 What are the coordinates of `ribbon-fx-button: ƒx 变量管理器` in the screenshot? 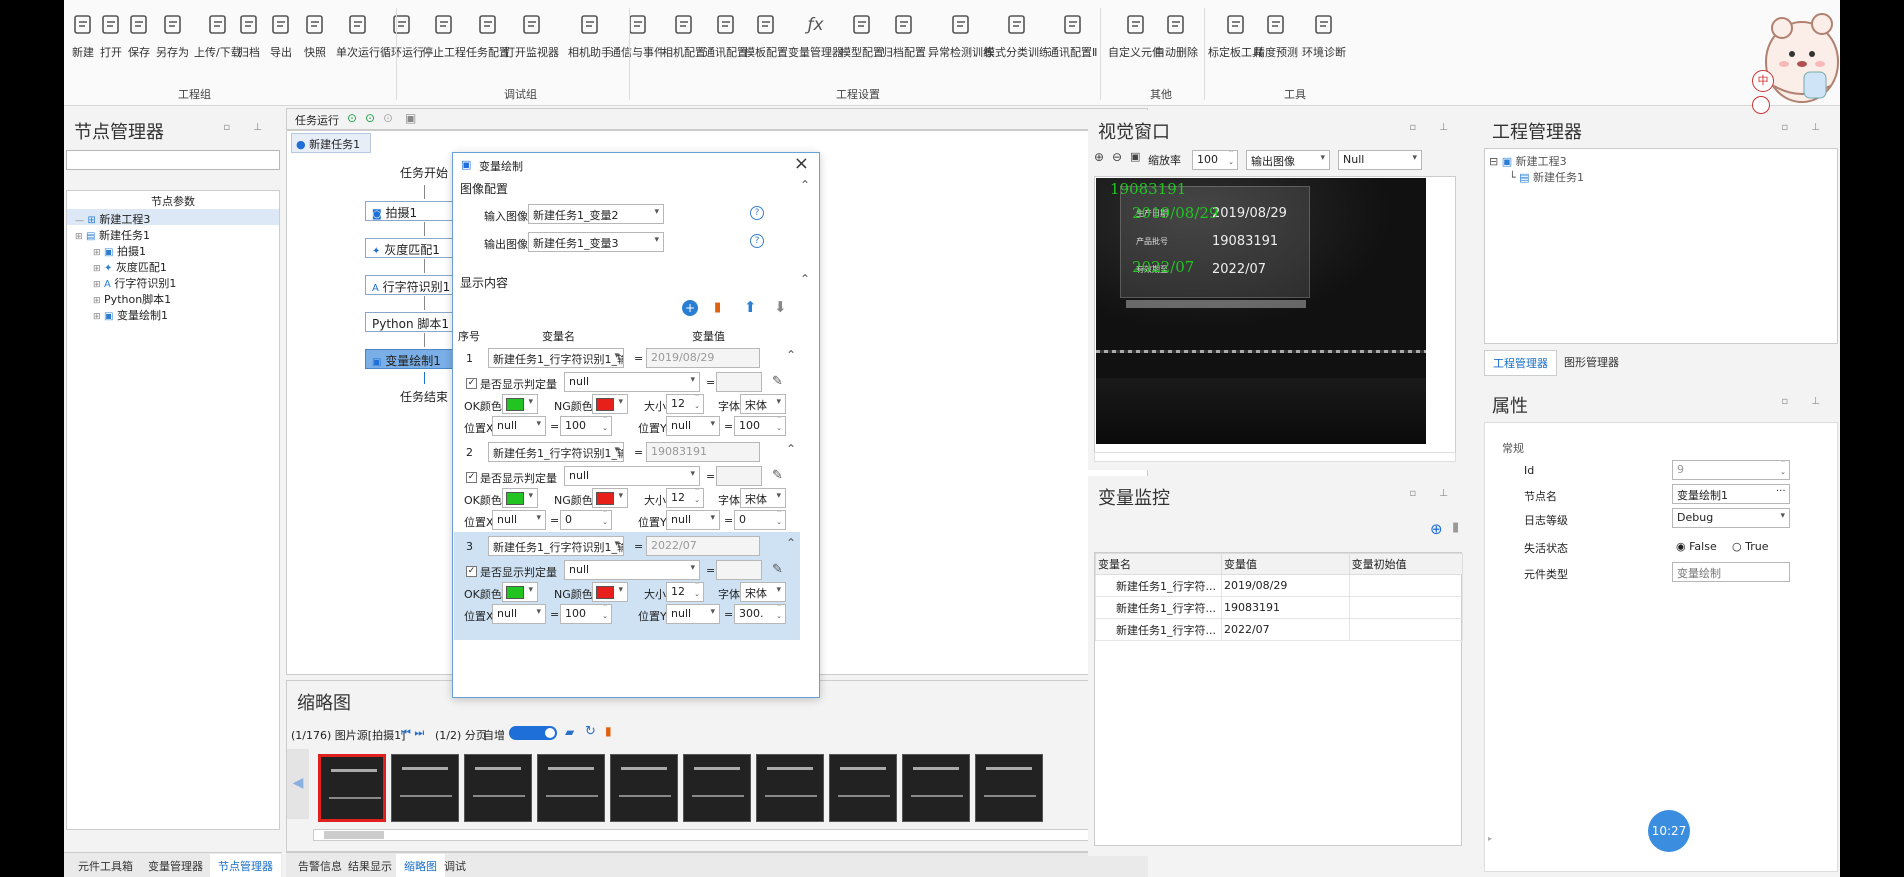 It's located at (815, 36).